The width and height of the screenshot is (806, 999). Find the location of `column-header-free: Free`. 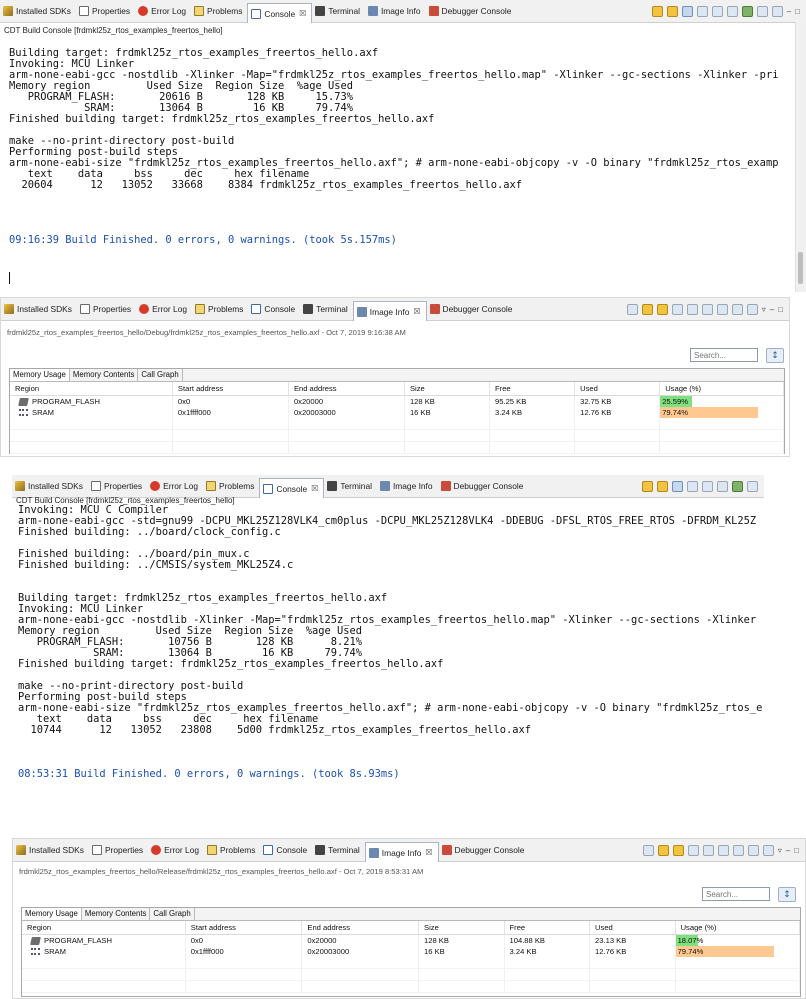

column-header-free: Free is located at coordinates (532, 389).